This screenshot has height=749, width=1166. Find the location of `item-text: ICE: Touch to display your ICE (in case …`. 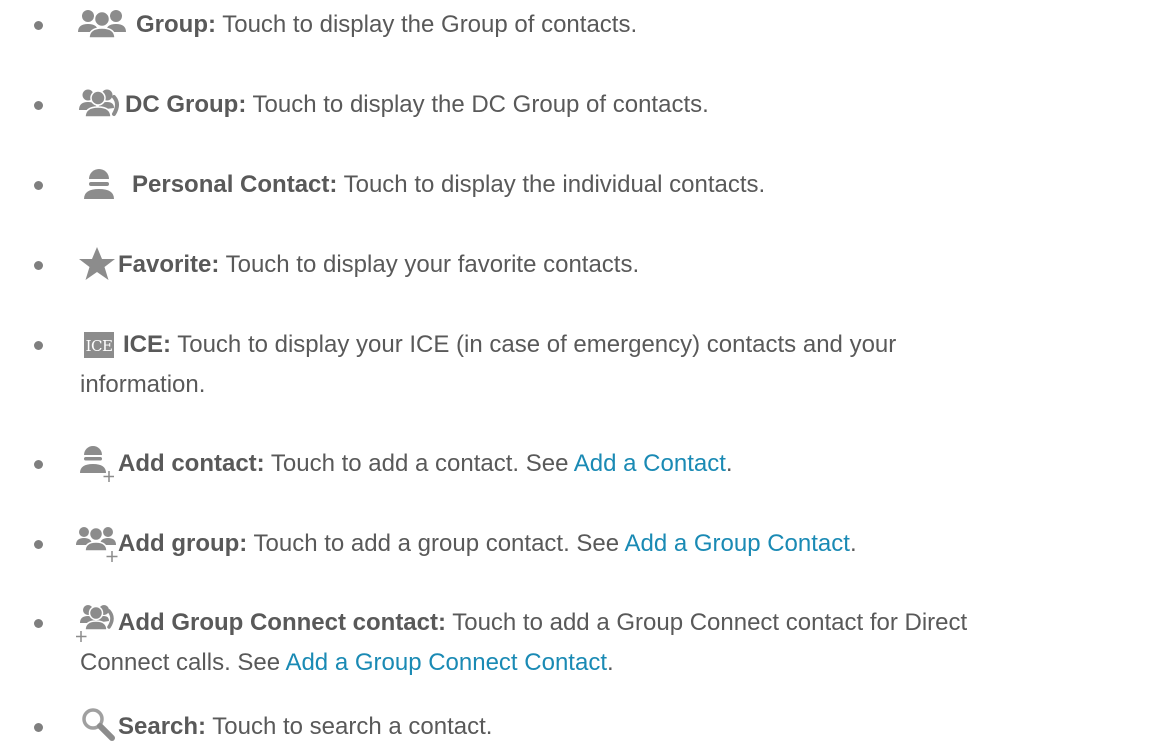

item-text: ICE: Touch to display your ICE (in case … is located at coordinates (510, 344).